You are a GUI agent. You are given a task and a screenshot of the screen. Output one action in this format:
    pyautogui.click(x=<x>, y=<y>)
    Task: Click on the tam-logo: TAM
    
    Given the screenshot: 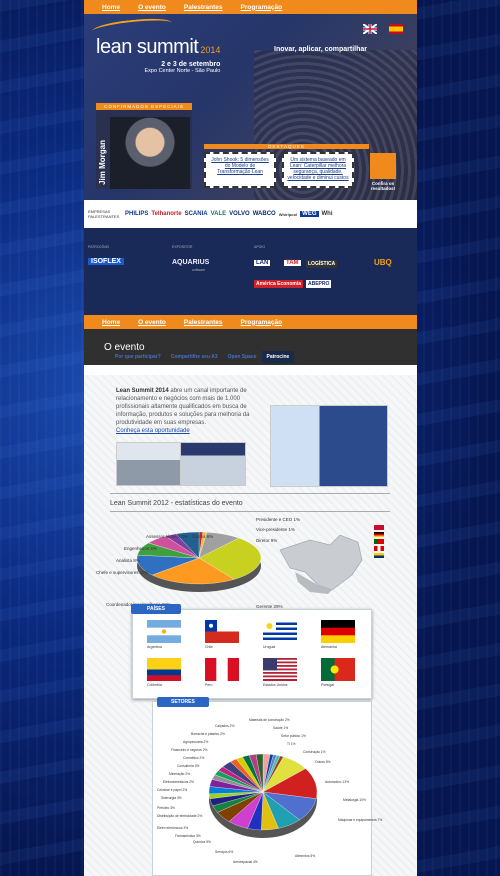 What is the action you would take?
    pyautogui.click(x=292, y=263)
    